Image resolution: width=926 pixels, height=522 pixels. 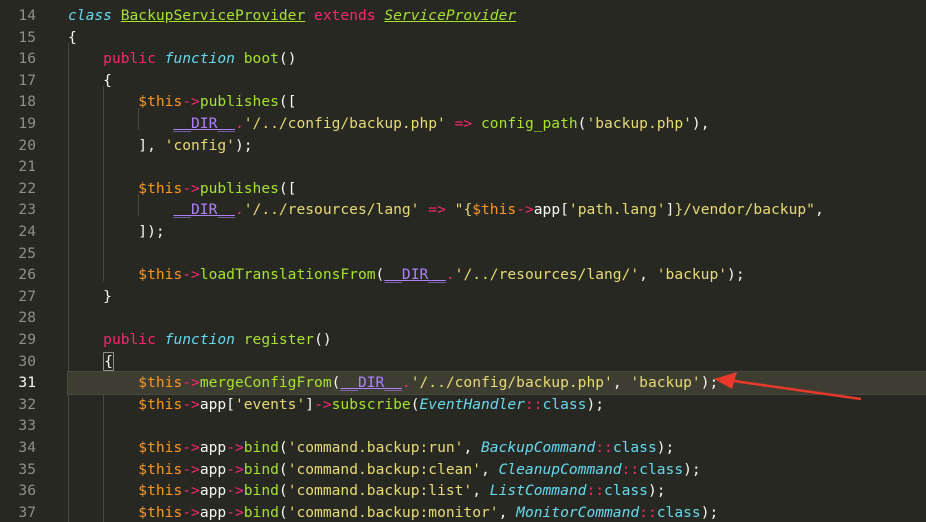 What do you see at coordinates (617, 210) in the screenshot?
I see `string: 'path.lang'` at bounding box center [617, 210].